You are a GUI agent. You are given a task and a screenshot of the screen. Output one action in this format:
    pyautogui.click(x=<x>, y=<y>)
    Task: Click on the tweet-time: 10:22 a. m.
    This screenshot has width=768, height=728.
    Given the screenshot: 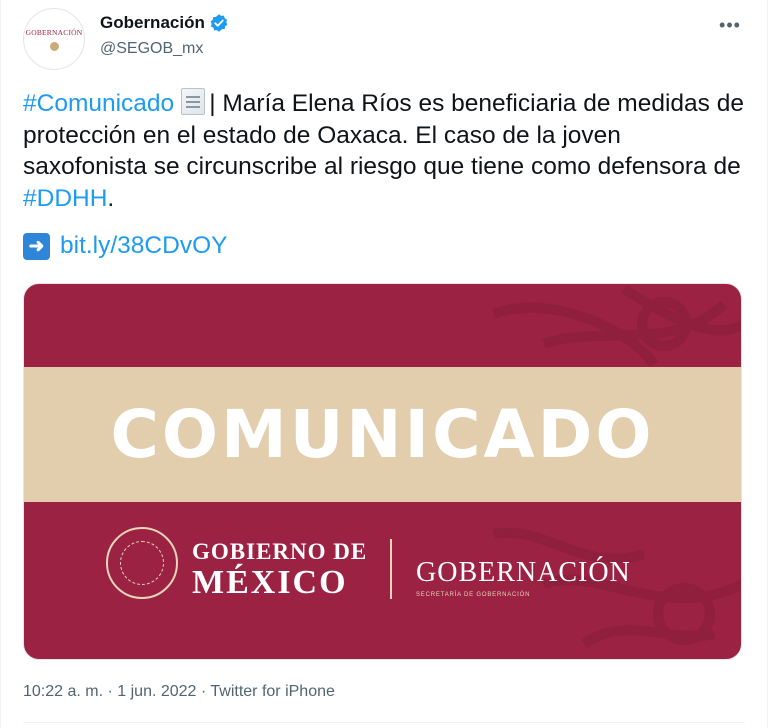 What is the action you would take?
    pyautogui.click(x=63, y=691)
    